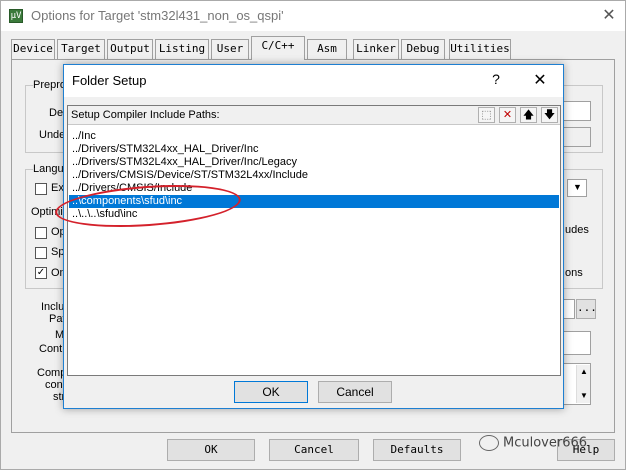 This screenshot has width=626, height=470. Describe the element at coordinates (486, 115) in the screenshot. I see `new-folder-icon: ⬚` at that location.